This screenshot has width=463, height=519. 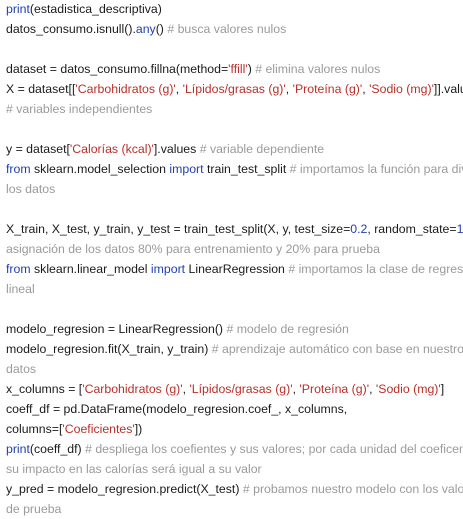 I want to click on code-text: , random_state=, so click(x=412, y=229).